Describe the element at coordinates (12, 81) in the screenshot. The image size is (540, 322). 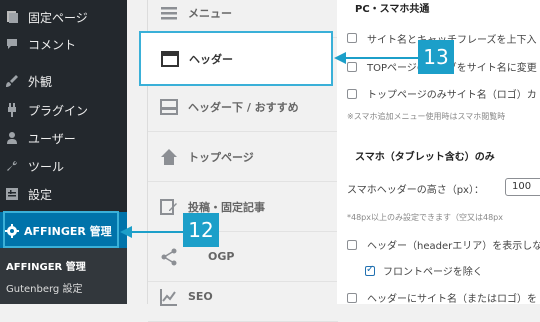
I see `appearance-icon` at that location.